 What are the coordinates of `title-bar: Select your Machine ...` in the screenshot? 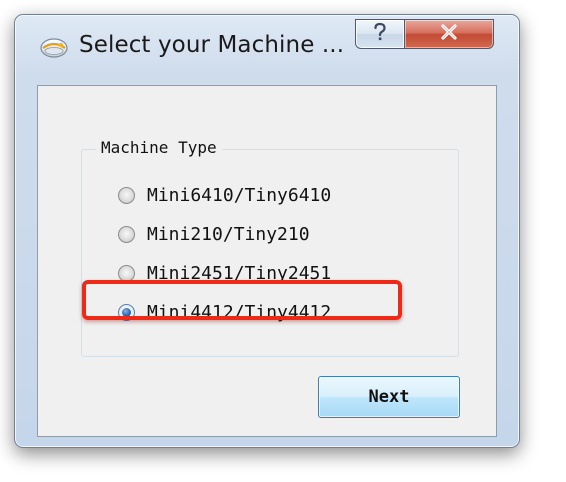 It's located at (267, 45).